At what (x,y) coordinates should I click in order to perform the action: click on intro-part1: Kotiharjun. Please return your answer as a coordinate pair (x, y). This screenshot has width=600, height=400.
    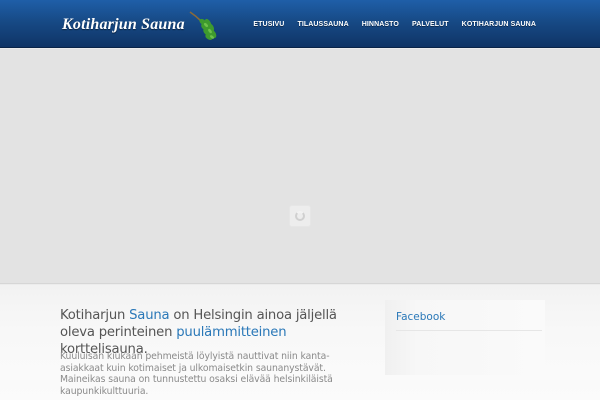
    Looking at the image, I should click on (95, 315).